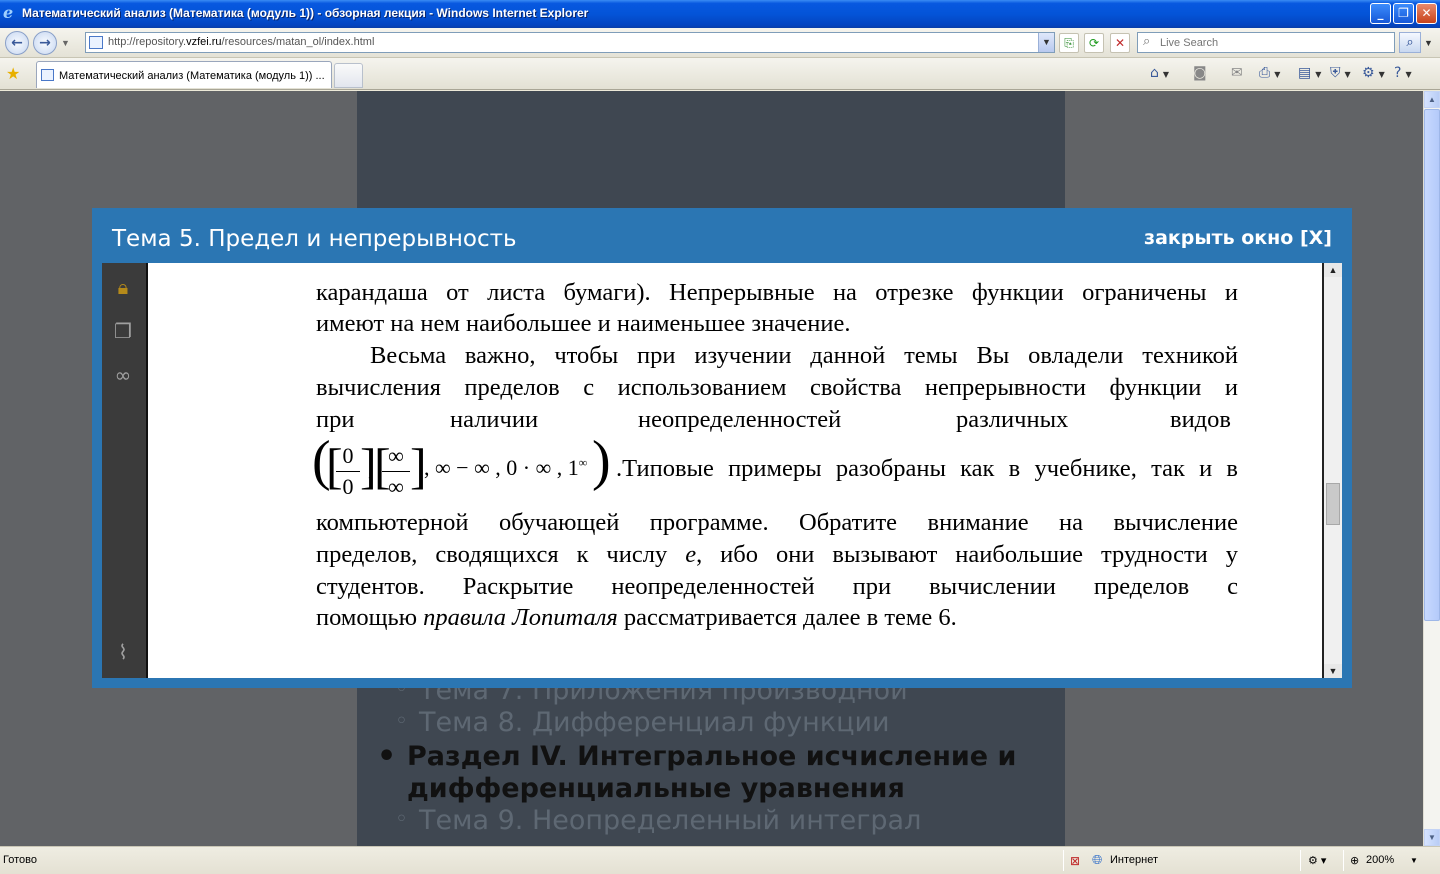  Describe the element at coordinates (1398, 73) in the screenshot. I see `help-icon: ?` at that location.